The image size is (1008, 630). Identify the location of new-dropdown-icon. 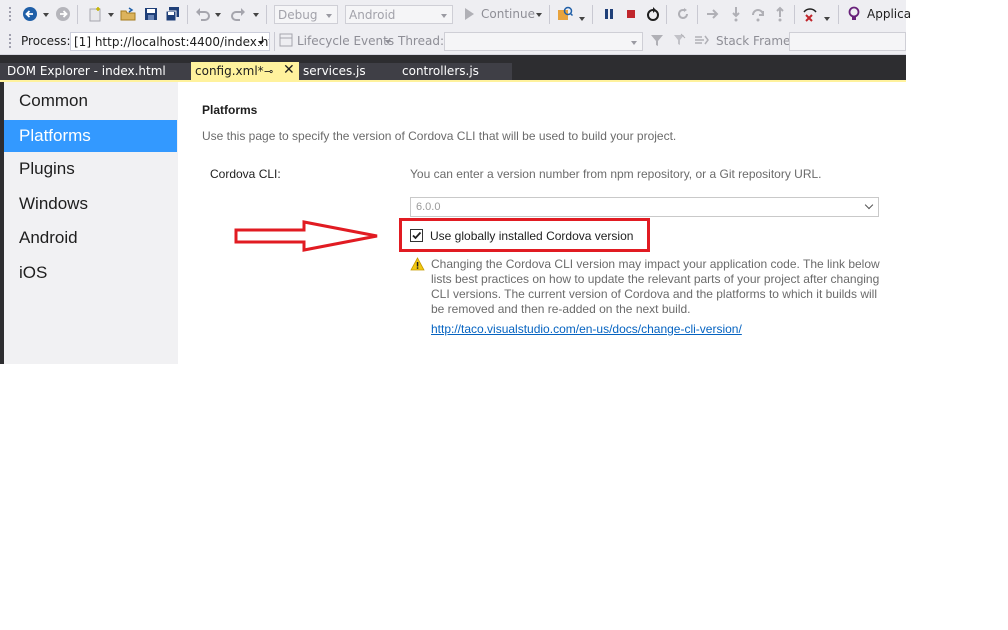
(111, 15).